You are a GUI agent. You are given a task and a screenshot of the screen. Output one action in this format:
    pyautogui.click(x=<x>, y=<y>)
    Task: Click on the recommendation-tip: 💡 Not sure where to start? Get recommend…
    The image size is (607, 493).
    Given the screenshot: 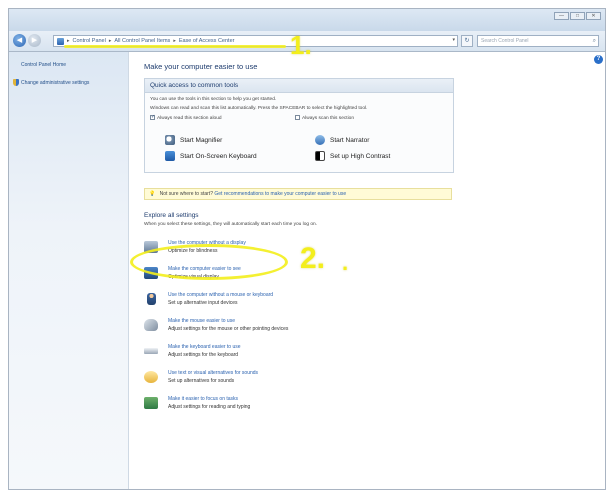 What is the action you would take?
    pyautogui.click(x=298, y=194)
    